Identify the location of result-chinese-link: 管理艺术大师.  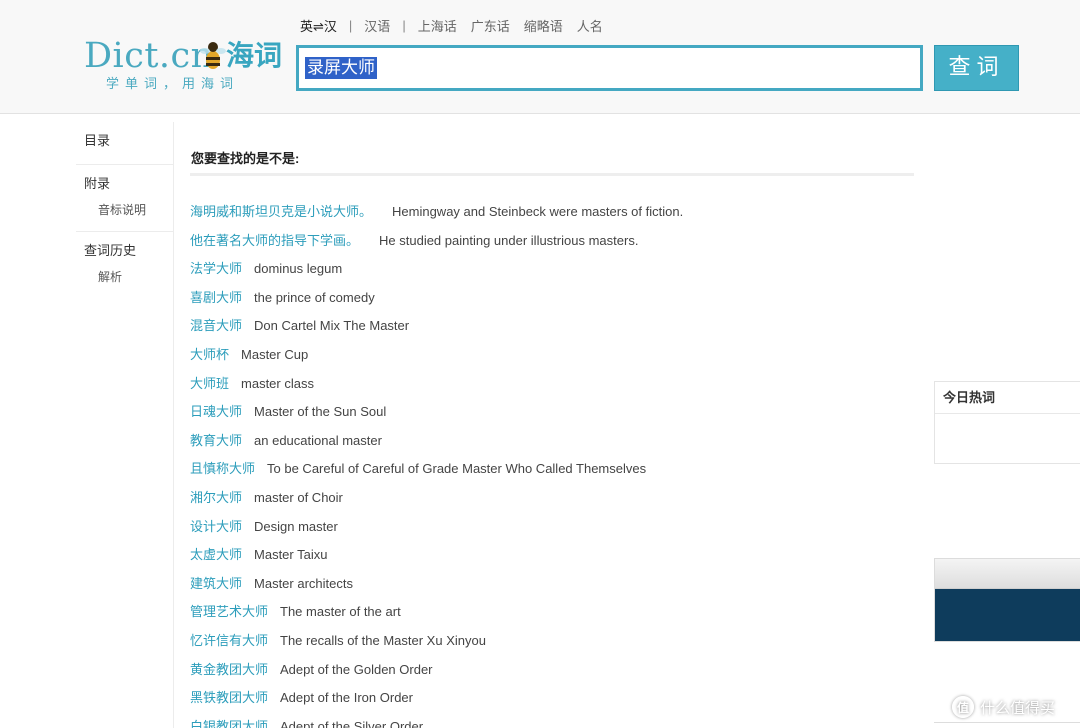
(229, 611).